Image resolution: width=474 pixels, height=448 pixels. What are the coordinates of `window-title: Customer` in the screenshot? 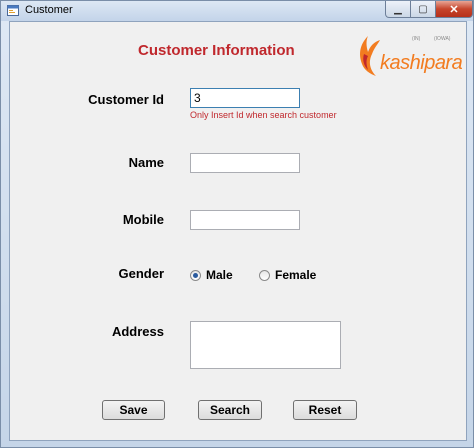 It's located at (49, 10).